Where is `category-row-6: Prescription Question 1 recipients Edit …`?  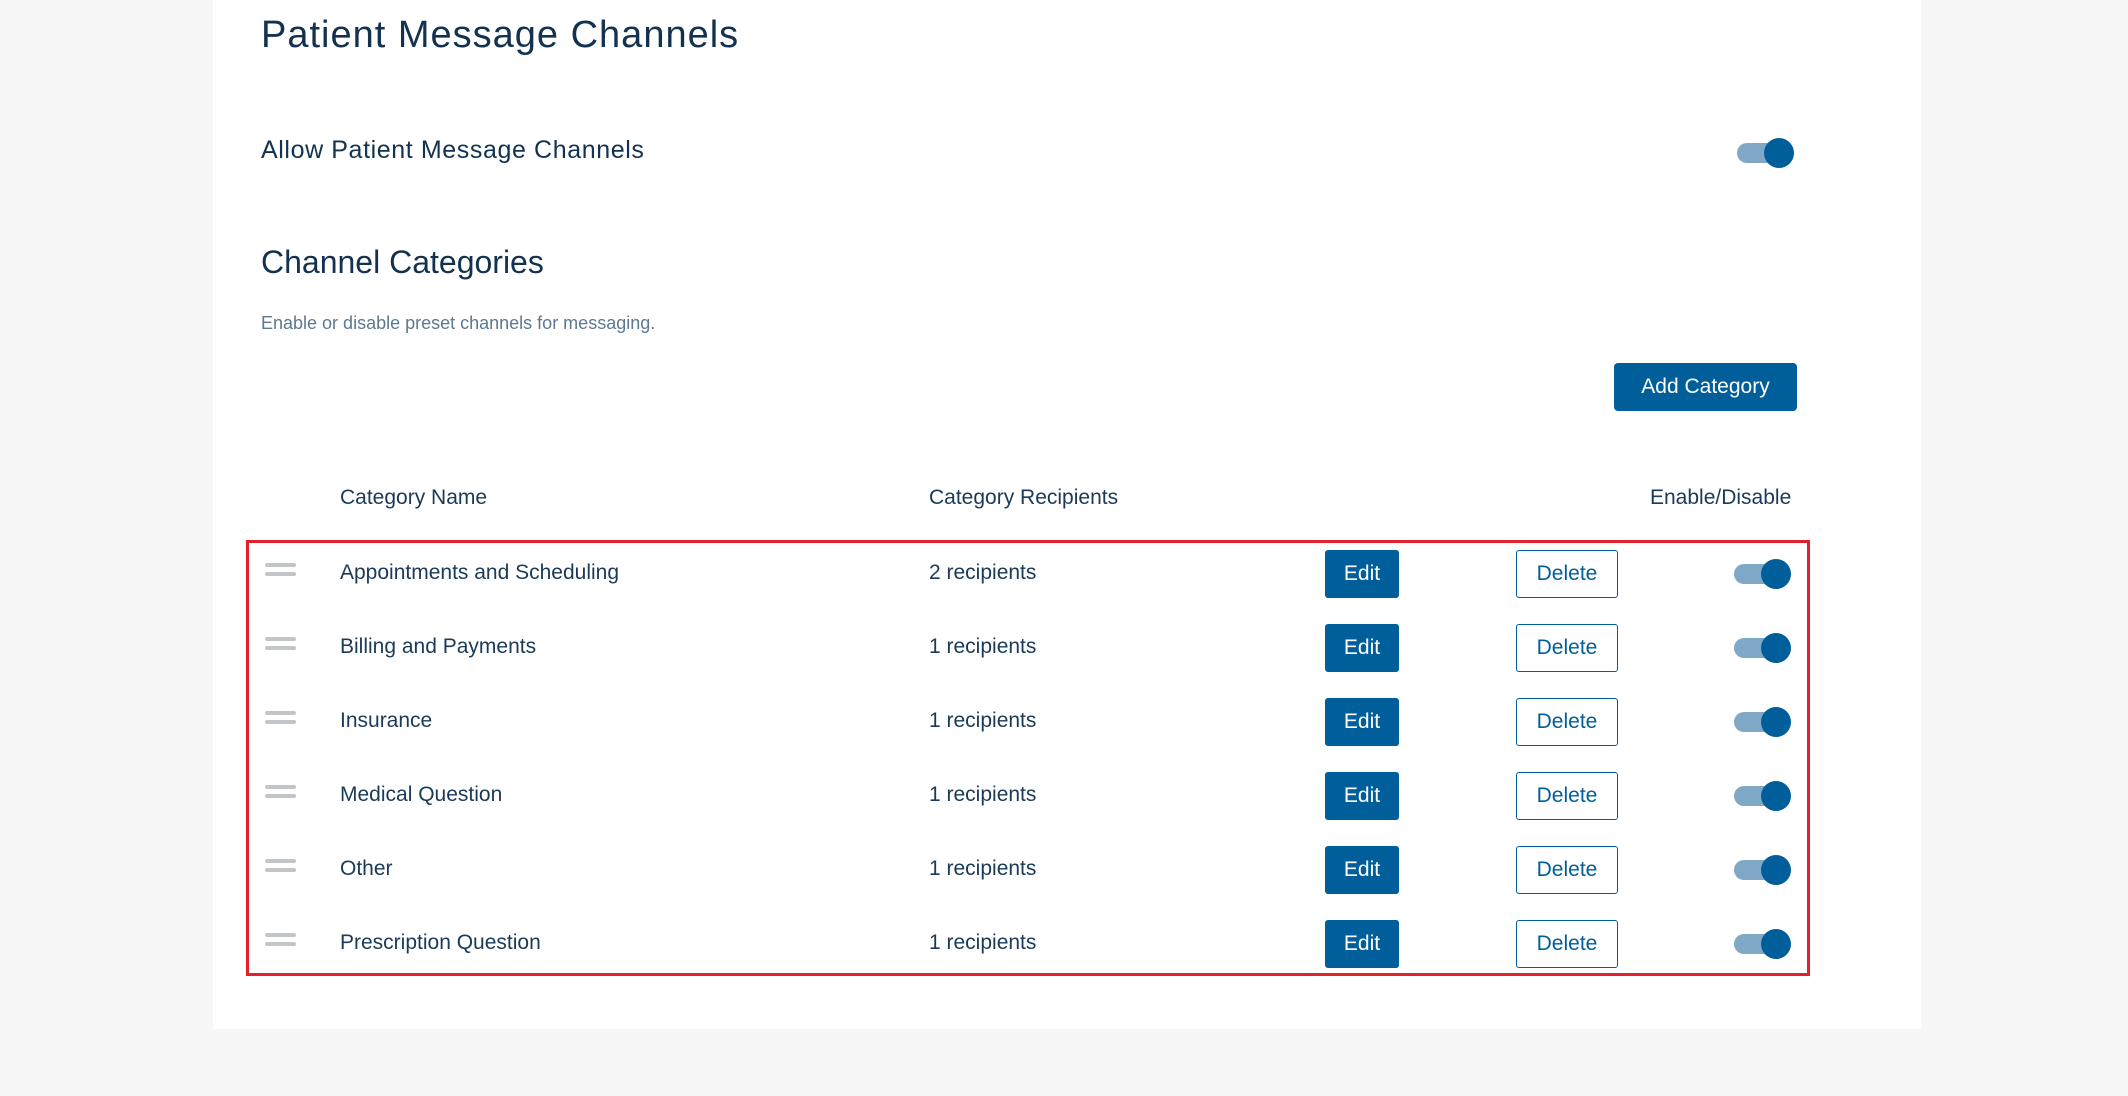
category-row-6: Prescription Question 1 recipients Edit … is located at coordinates (1064, 945).